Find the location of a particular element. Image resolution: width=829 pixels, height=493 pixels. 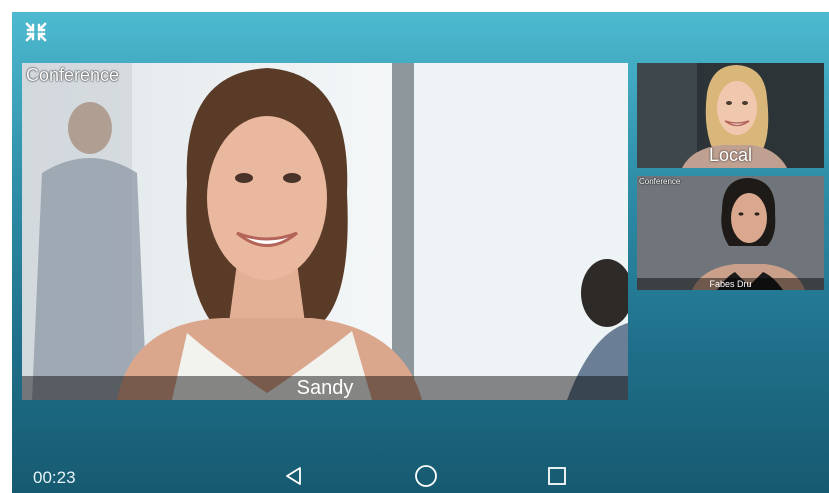

call-timer: 00:23 is located at coordinates (54, 477).